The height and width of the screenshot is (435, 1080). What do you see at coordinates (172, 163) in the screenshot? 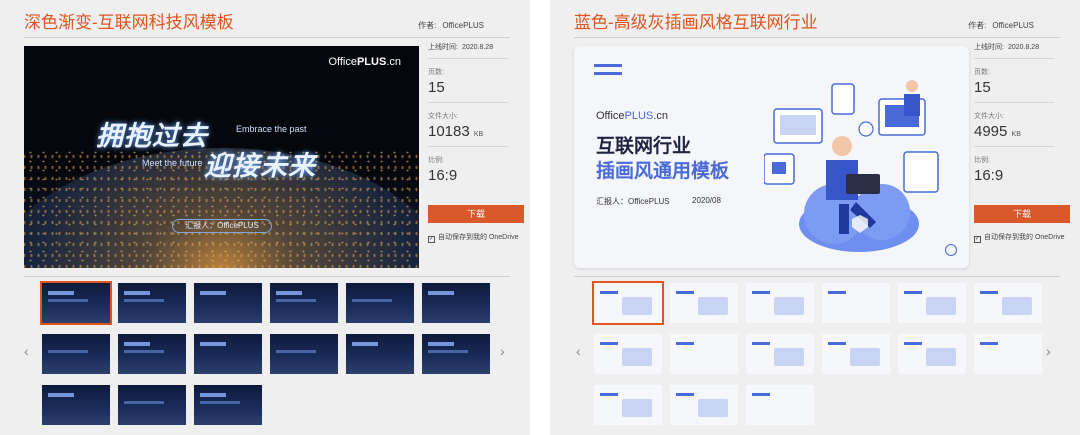
I see `slide-subheading-2: Meet the future` at bounding box center [172, 163].